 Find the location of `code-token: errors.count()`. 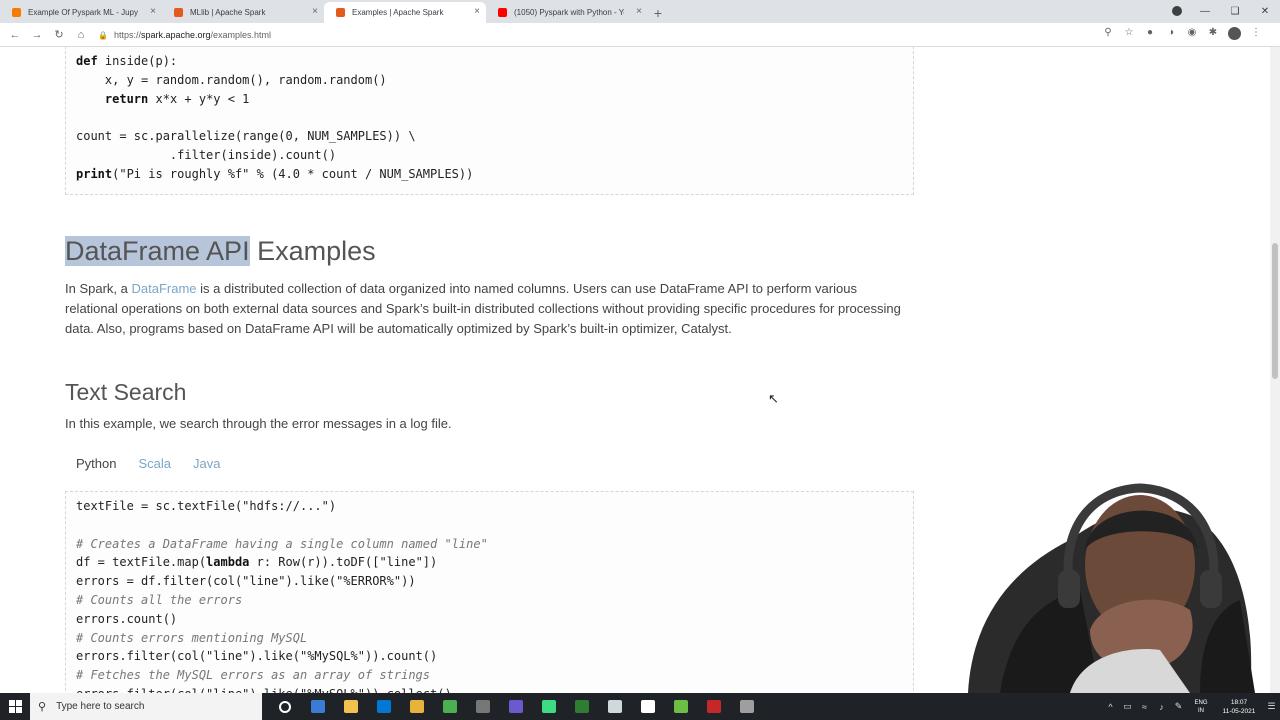

code-token: errors.count() is located at coordinates (127, 618).